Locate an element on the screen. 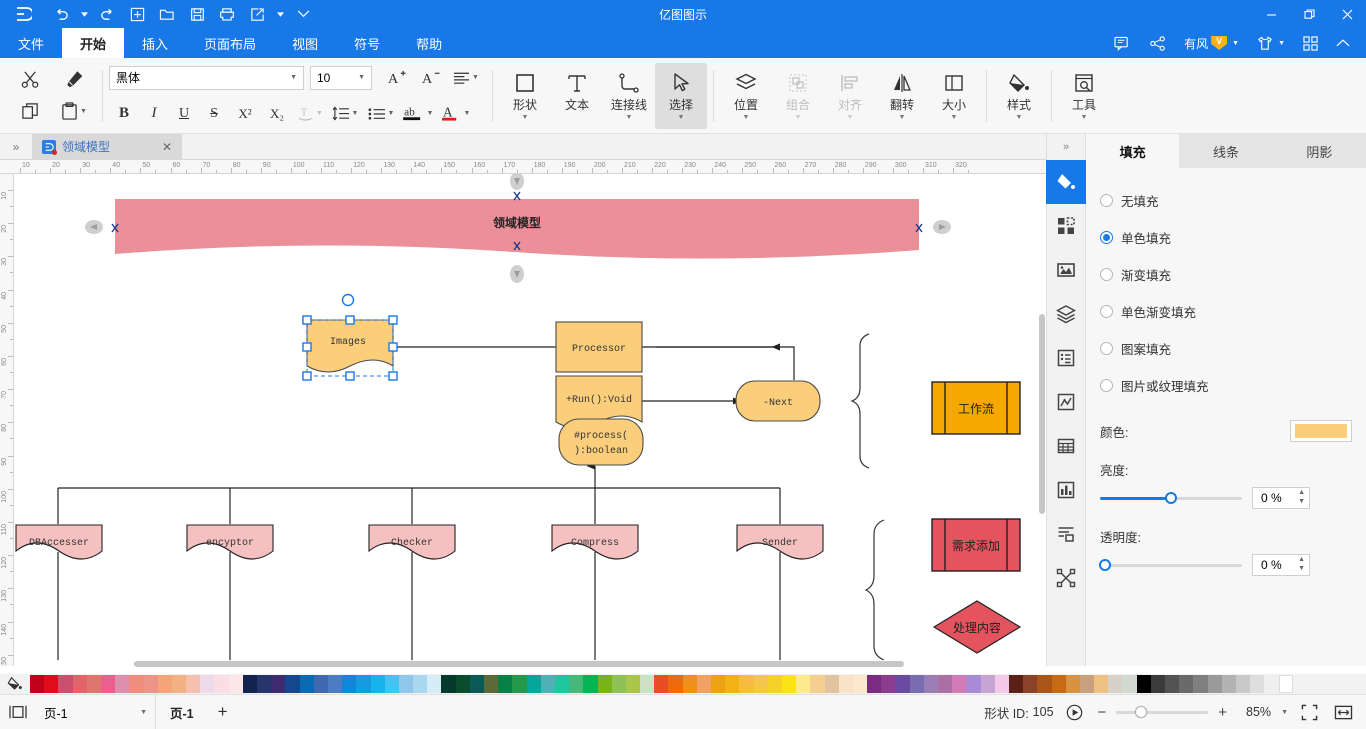 This screenshot has height=729, width=1366. customize-quick-access-button is located at coordinates (303, 14).